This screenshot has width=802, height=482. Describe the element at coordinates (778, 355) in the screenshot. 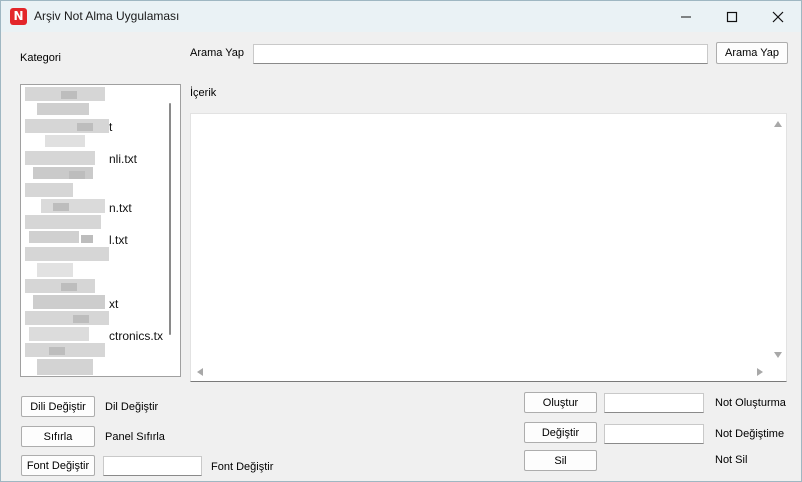

I see `scroll-down-icon` at that location.